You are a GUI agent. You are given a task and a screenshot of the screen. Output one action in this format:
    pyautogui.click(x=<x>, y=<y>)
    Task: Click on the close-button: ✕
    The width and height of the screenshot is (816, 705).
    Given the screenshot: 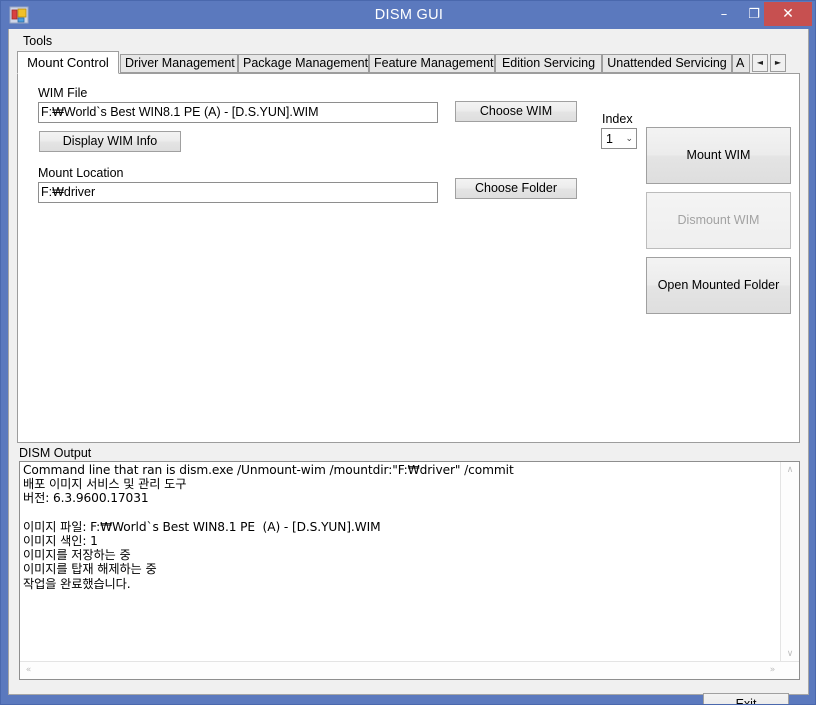 What is the action you would take?
    pyautogui.click(x=788, y=14)
    